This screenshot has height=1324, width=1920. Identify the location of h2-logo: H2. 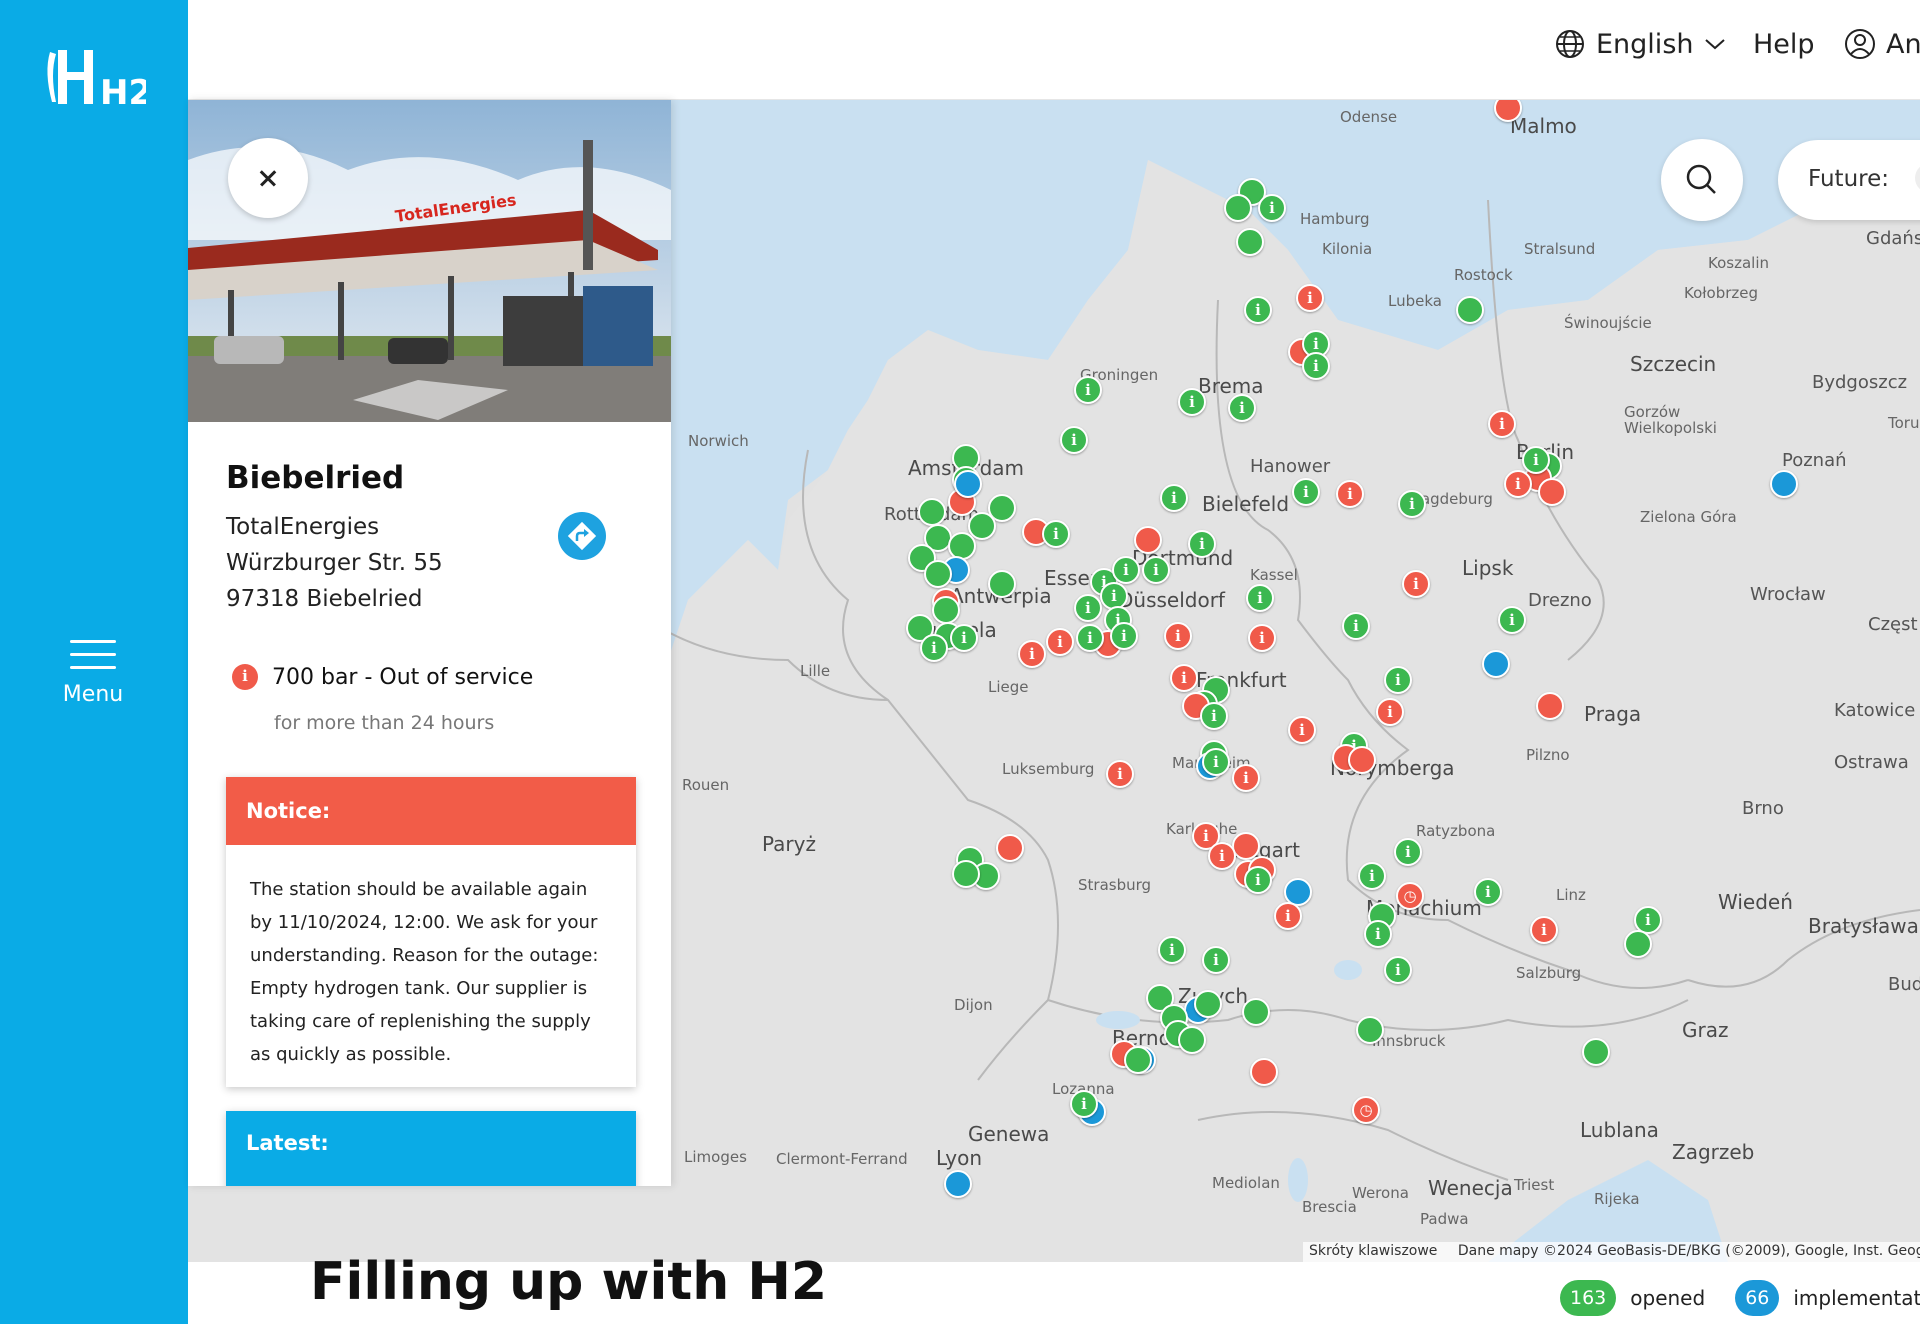
(94, 77).